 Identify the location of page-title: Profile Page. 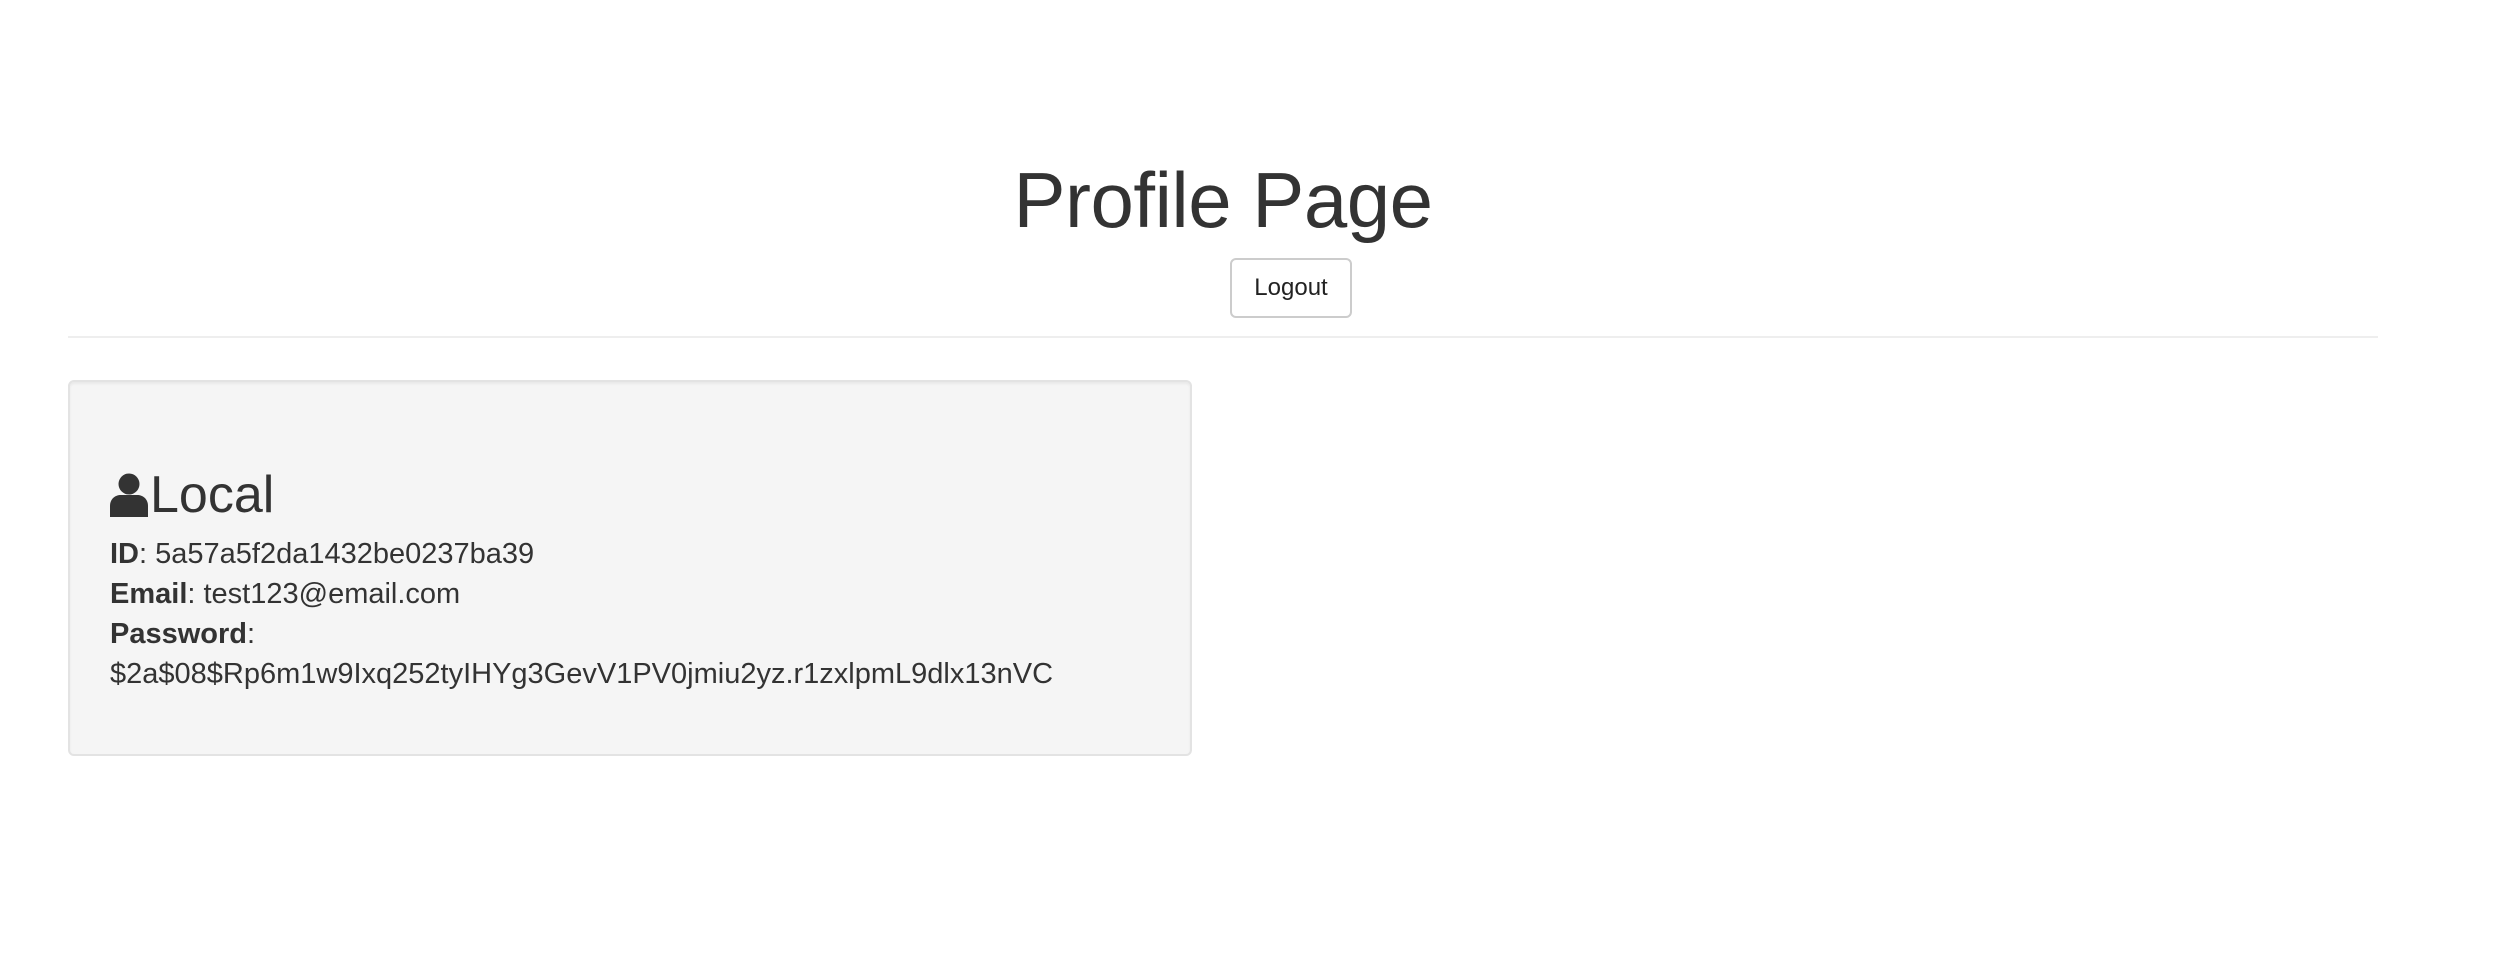
(1223, 200).